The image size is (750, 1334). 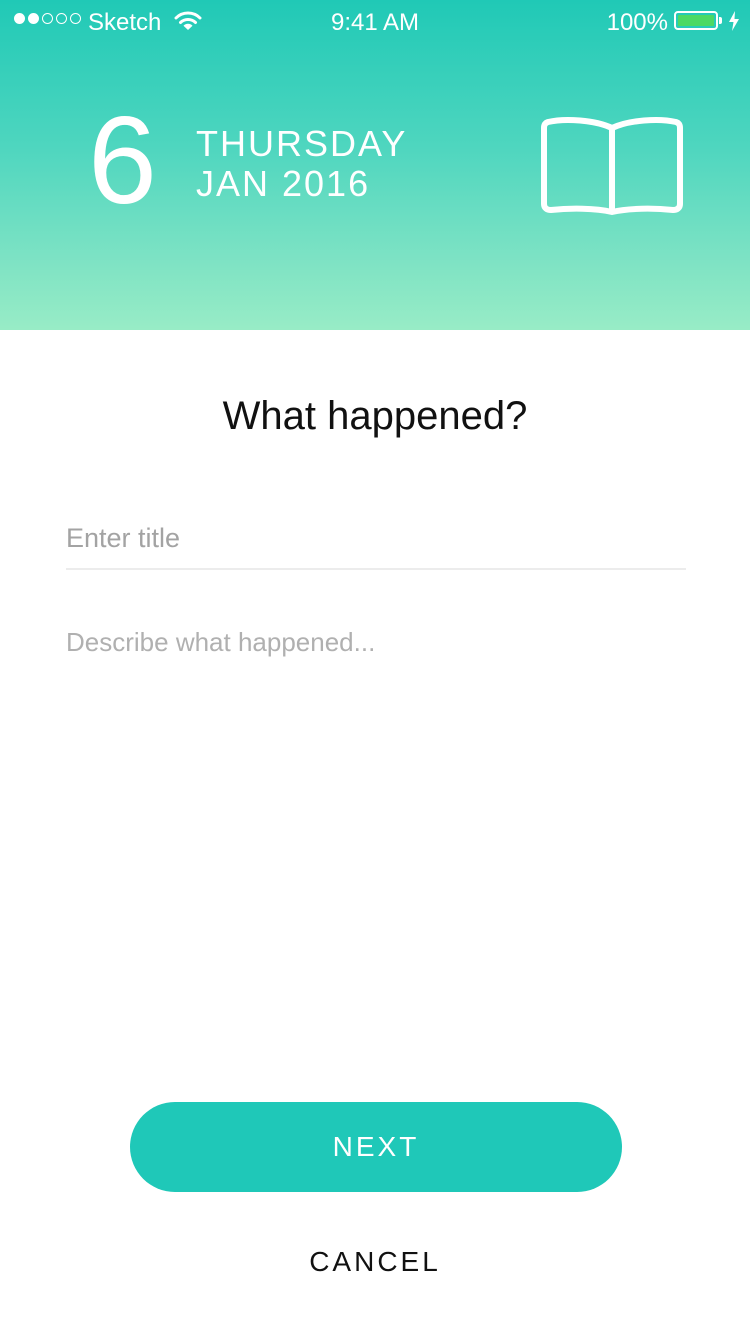 What do you see at coordinates (375, 1262) in the screenshot?
I see `cancel-button: CANCEL` at bounding box center [375, 1262].